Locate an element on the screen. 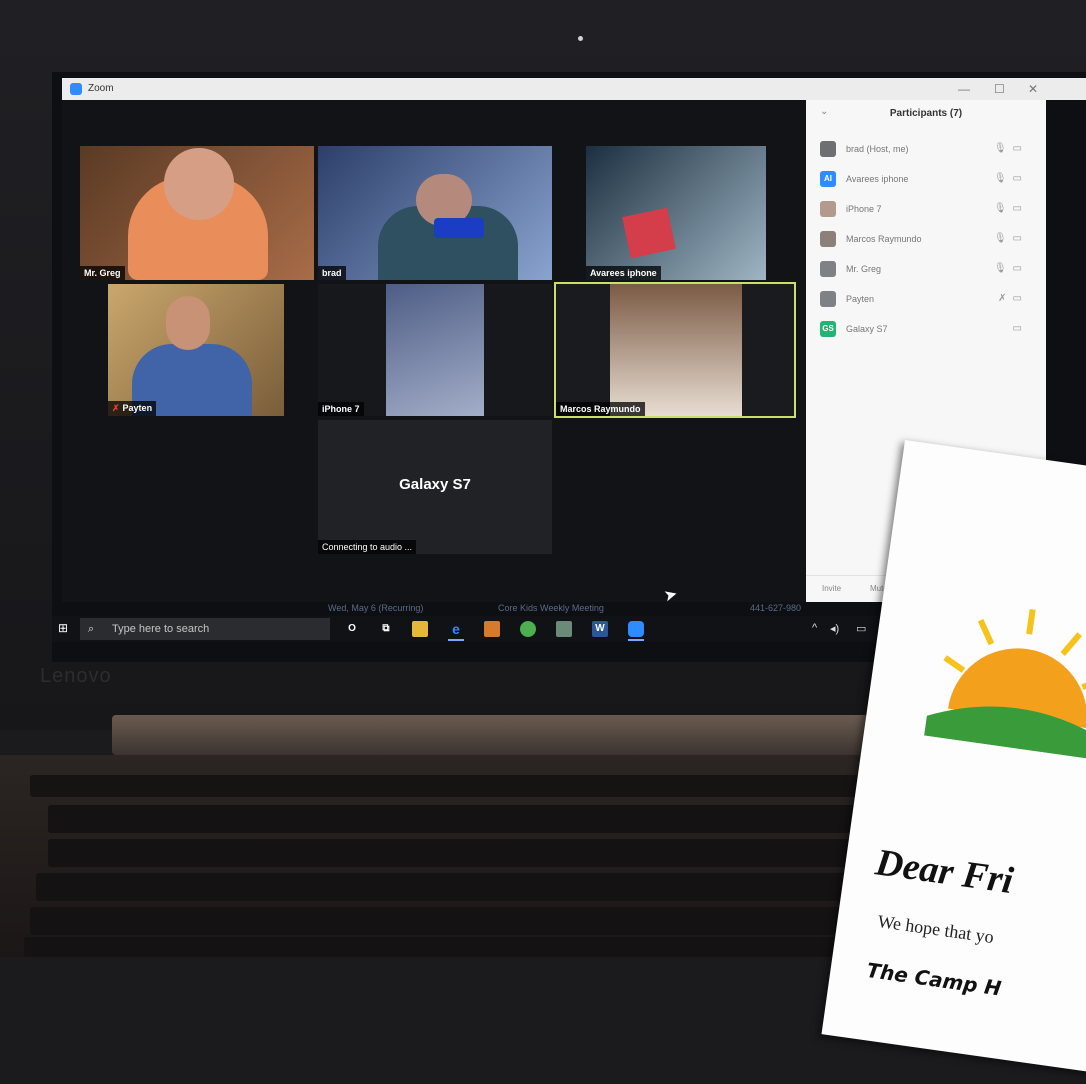 The width and height of the screenshot is (1086, 1084). participant-item: Marcos Raymundo 🎙▭ is located at coordinates (926, 241).